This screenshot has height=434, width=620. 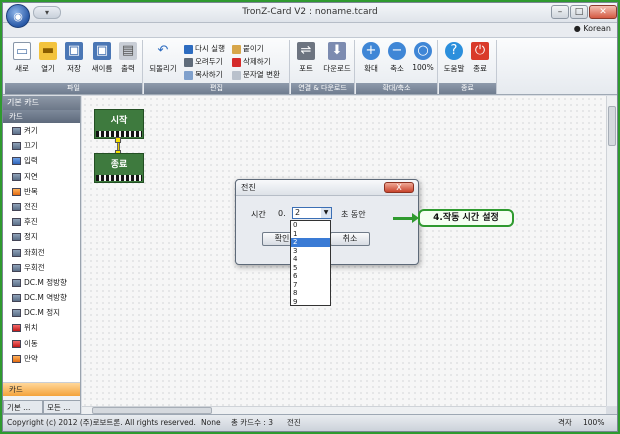 I want to click on download-button: ⬇ 다운로드, so click(x=337, y=58).